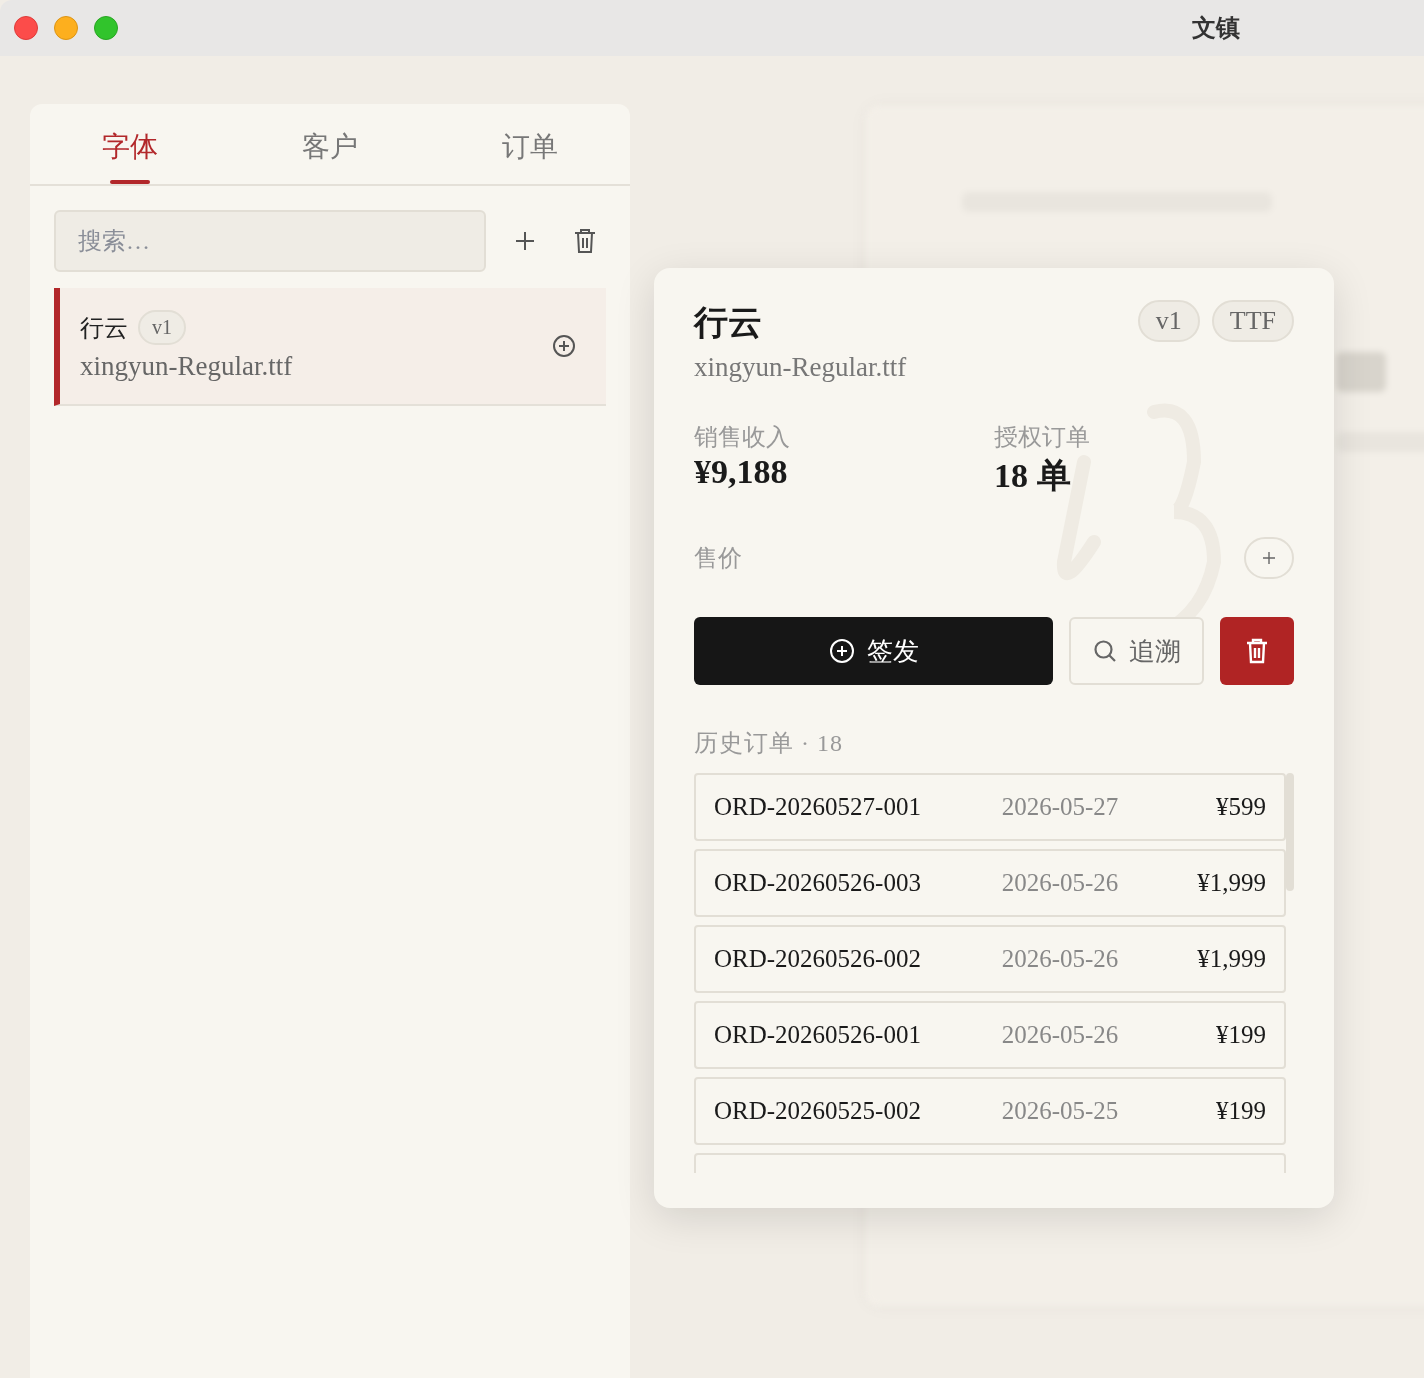 This screenshot has height=1378, width=1424. What do you see at coordinates (818, 959) in the screenshot?
I see `order-id: ORD-20260526-002` at bounding box center [818, 959].